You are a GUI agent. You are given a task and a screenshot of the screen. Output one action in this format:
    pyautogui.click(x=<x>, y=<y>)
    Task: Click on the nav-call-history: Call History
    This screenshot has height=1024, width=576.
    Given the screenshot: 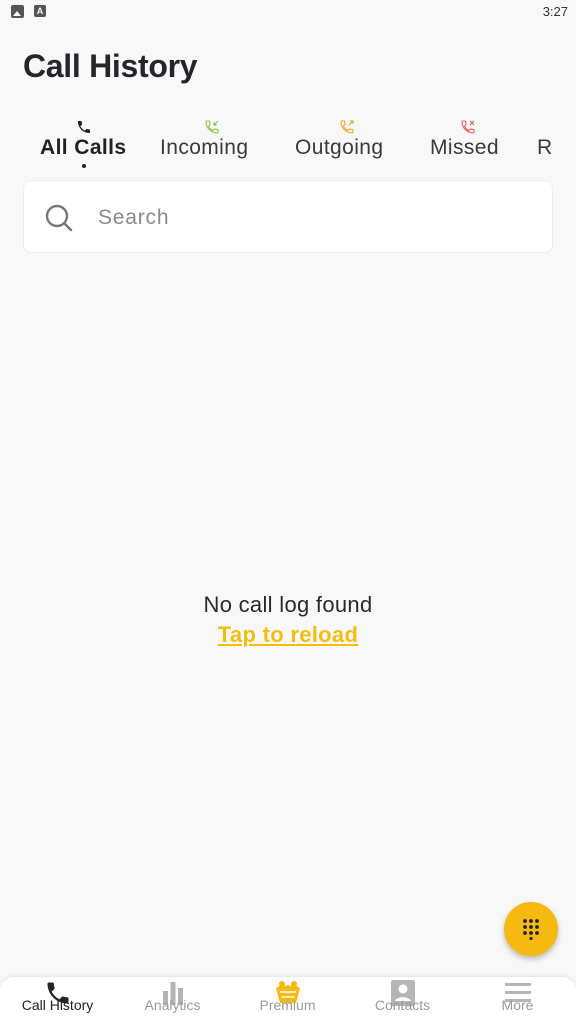 What is the action you would take?
    pyautogui.click(x=57, y=1000)
    